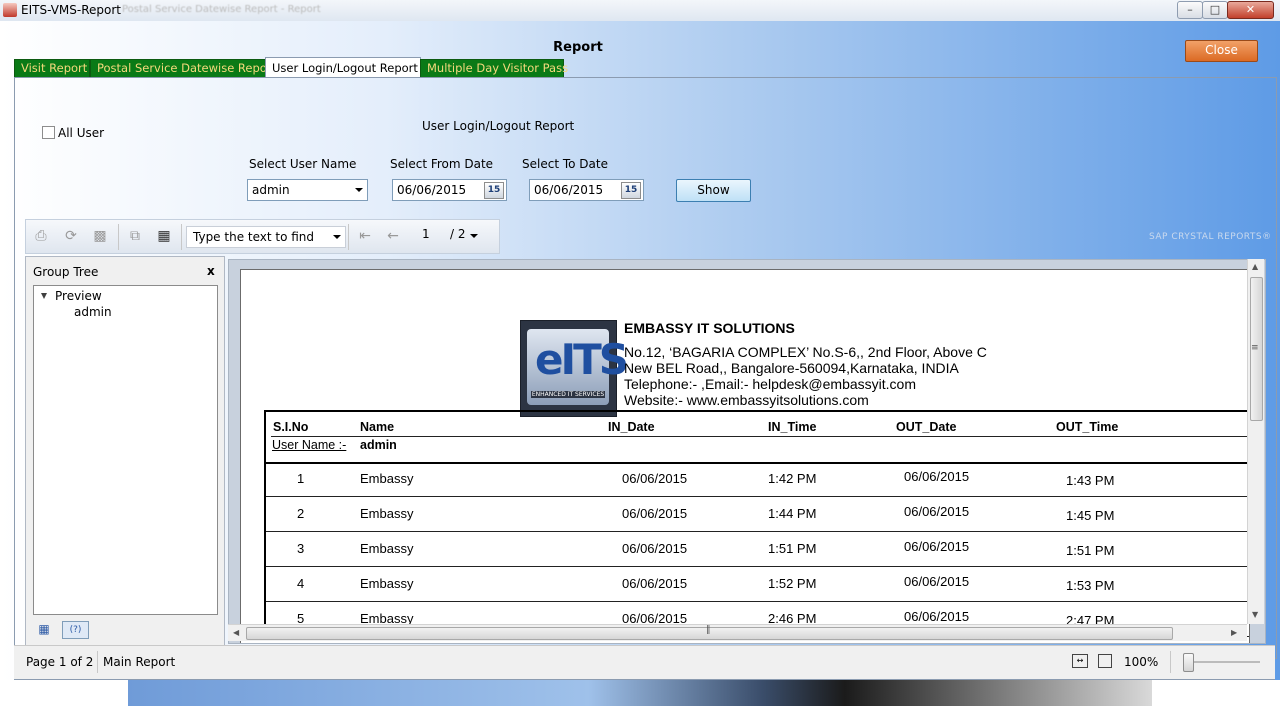 The height and width of the screenshot is (720, 1280). What do you see at coordinates (1210, 237) in the screenshot?
I see `crystal-reports-logo: SAP CRYSTAL REPORTS®` at bounding box center [1210, 237].